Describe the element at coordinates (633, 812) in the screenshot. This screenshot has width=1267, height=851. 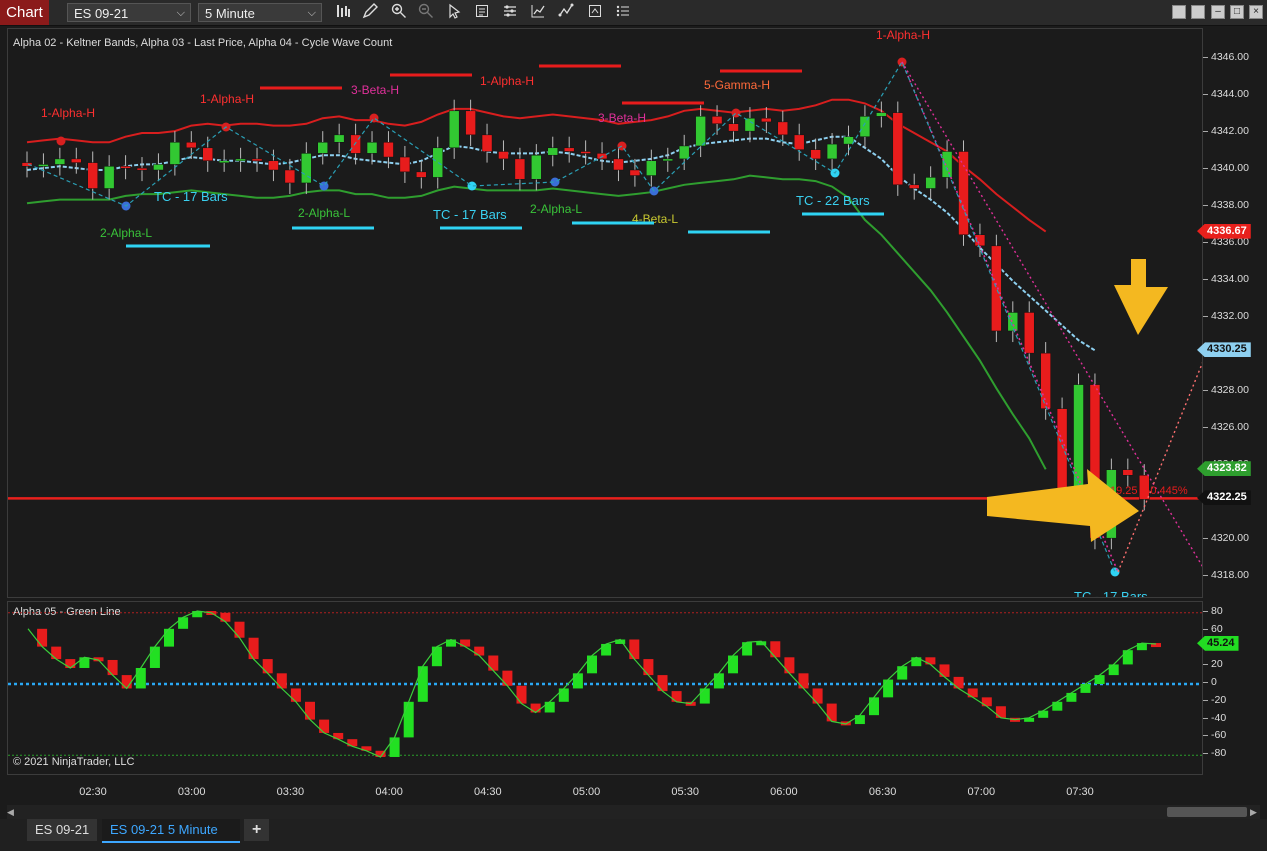
I see `horizontal-scrollbar: ◀ ▶` at that location.